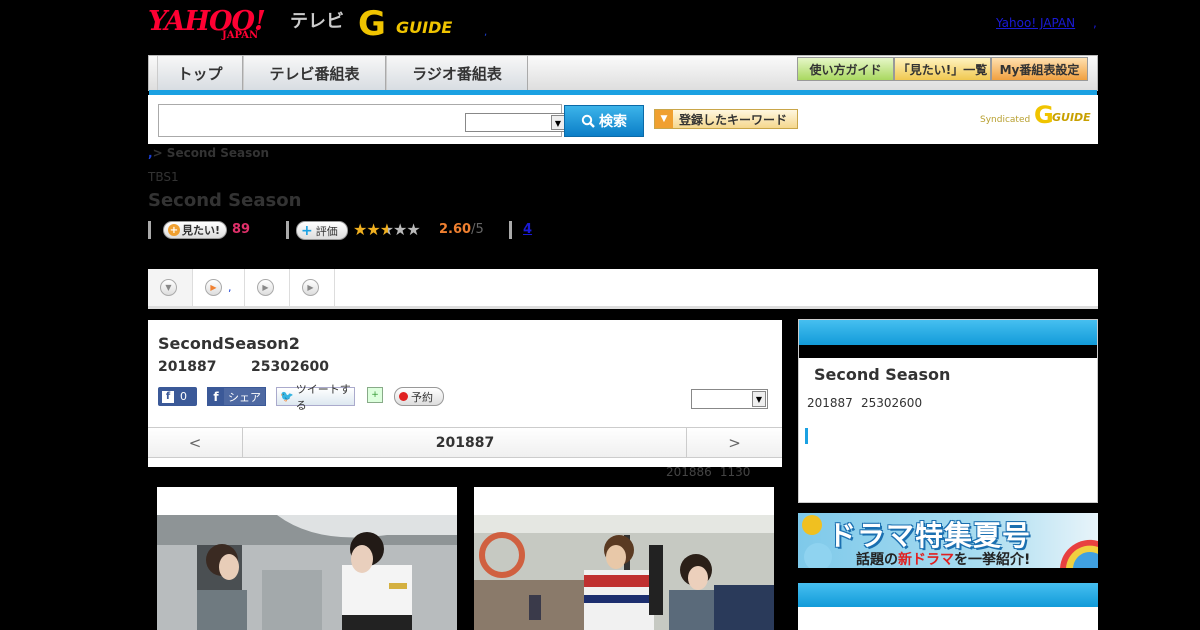  What do you see at coordinates (948, 595) in the screenshot?
I see `side-panel-2-header` at bounding box center [948, 595].